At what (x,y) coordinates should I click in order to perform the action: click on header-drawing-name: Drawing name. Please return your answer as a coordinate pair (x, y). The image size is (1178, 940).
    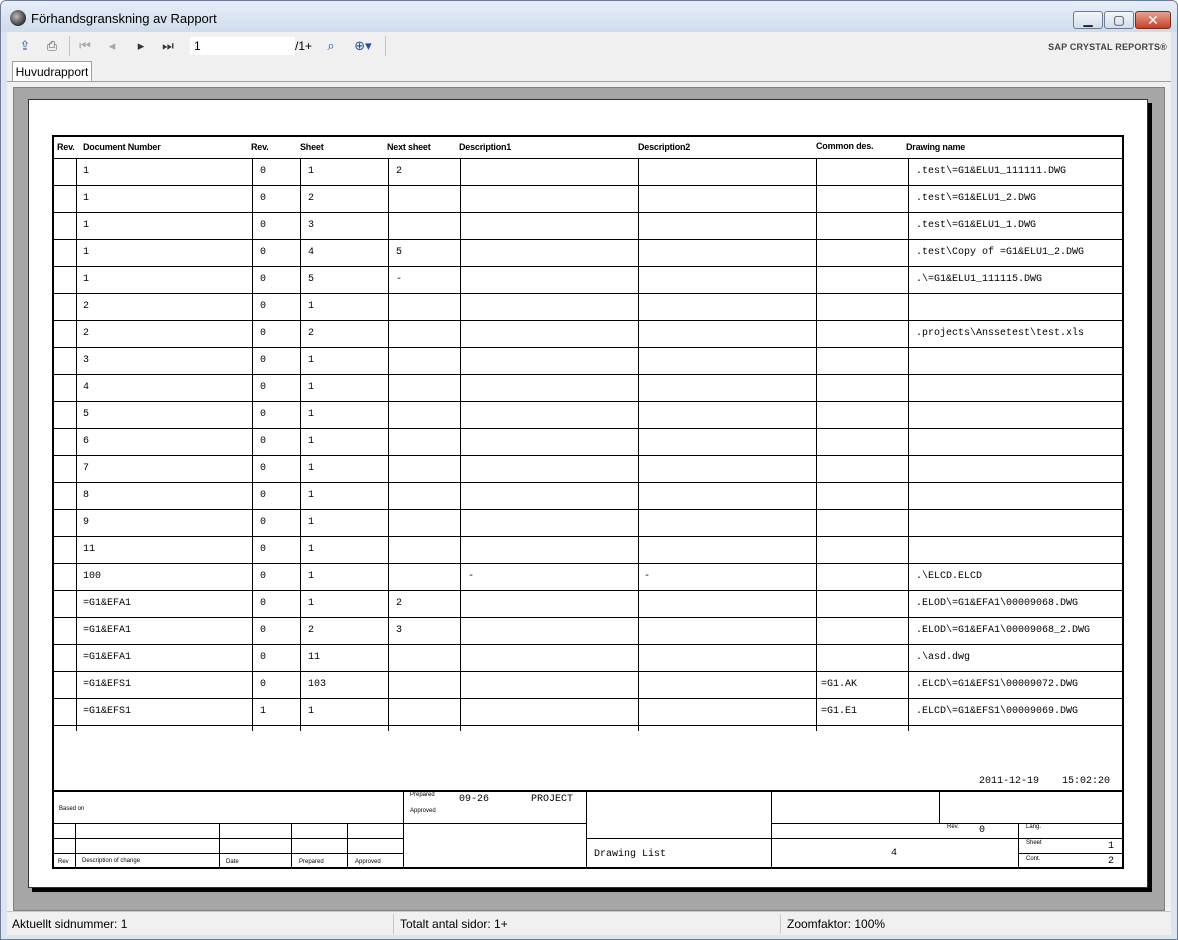
    Looking at the image, I should click on (936, 147).